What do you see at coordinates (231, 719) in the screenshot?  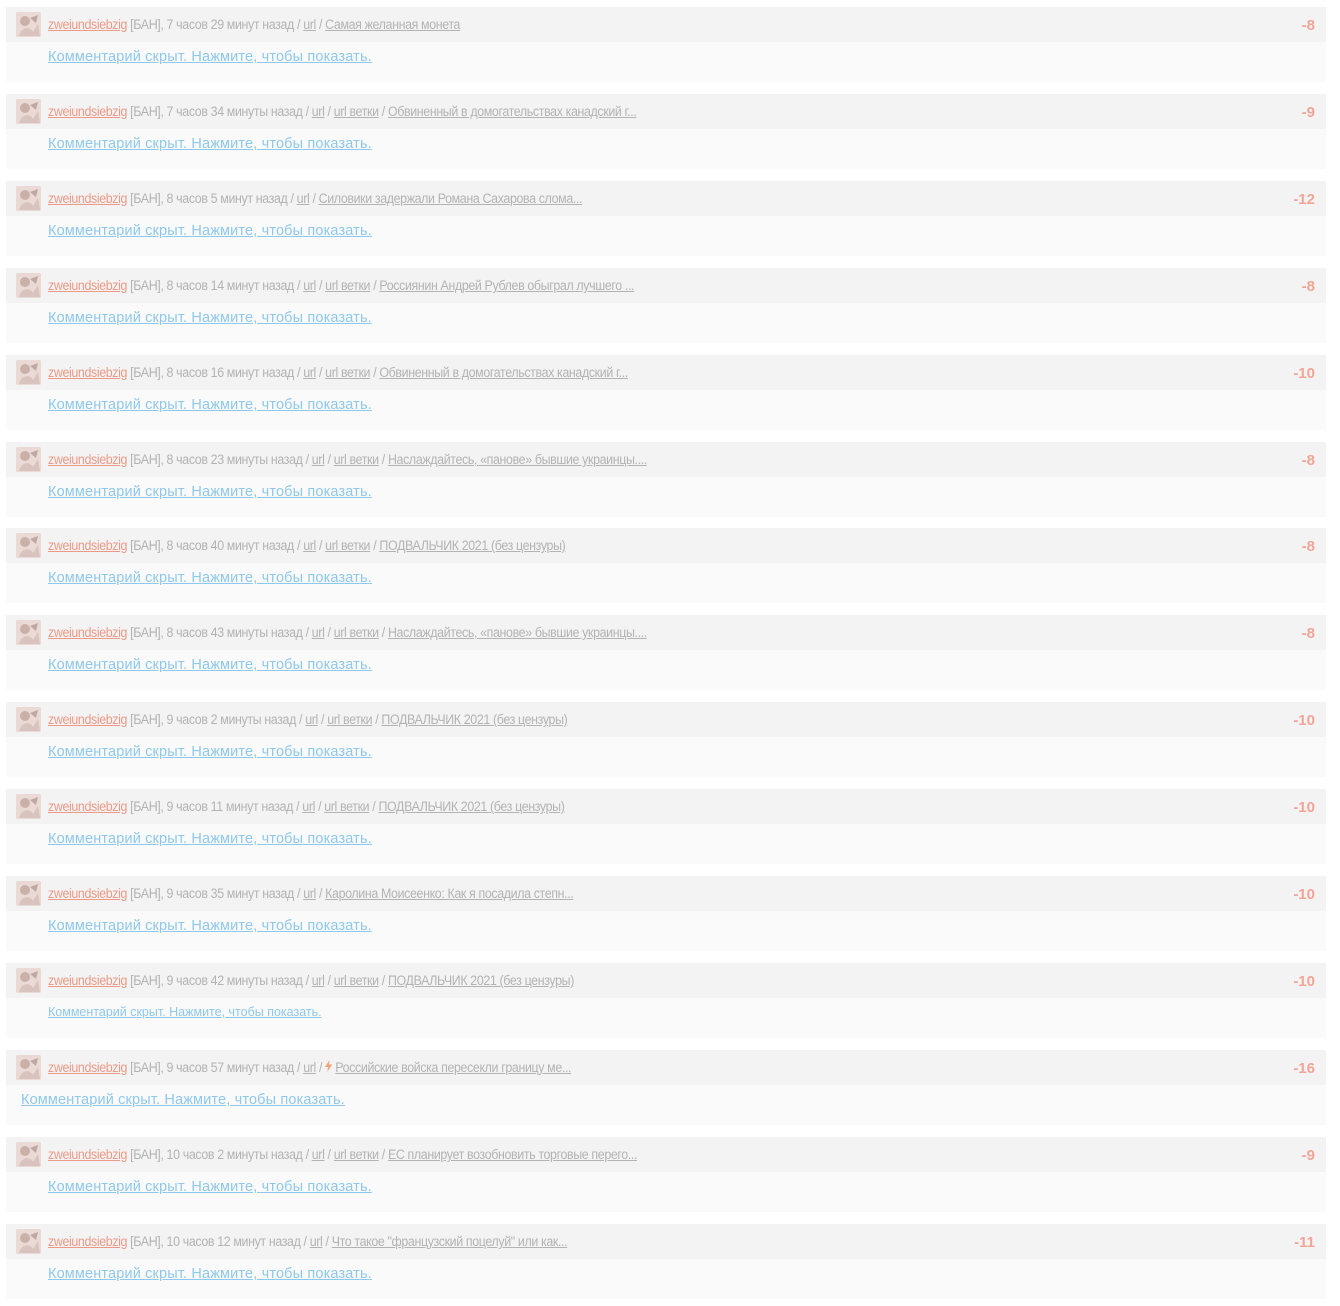 I see `timestamp: 9 часов 2 минуты назад` at bounding box center [231, 719].